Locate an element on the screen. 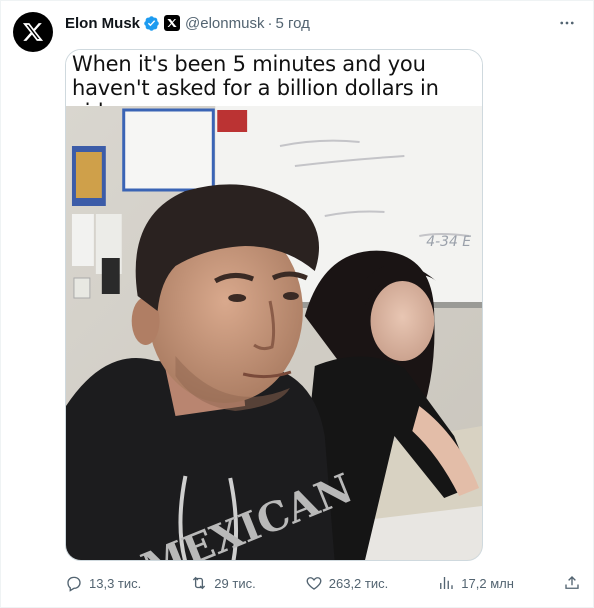  like-count: 263,2 тис. is located at coordinates (358, 583).